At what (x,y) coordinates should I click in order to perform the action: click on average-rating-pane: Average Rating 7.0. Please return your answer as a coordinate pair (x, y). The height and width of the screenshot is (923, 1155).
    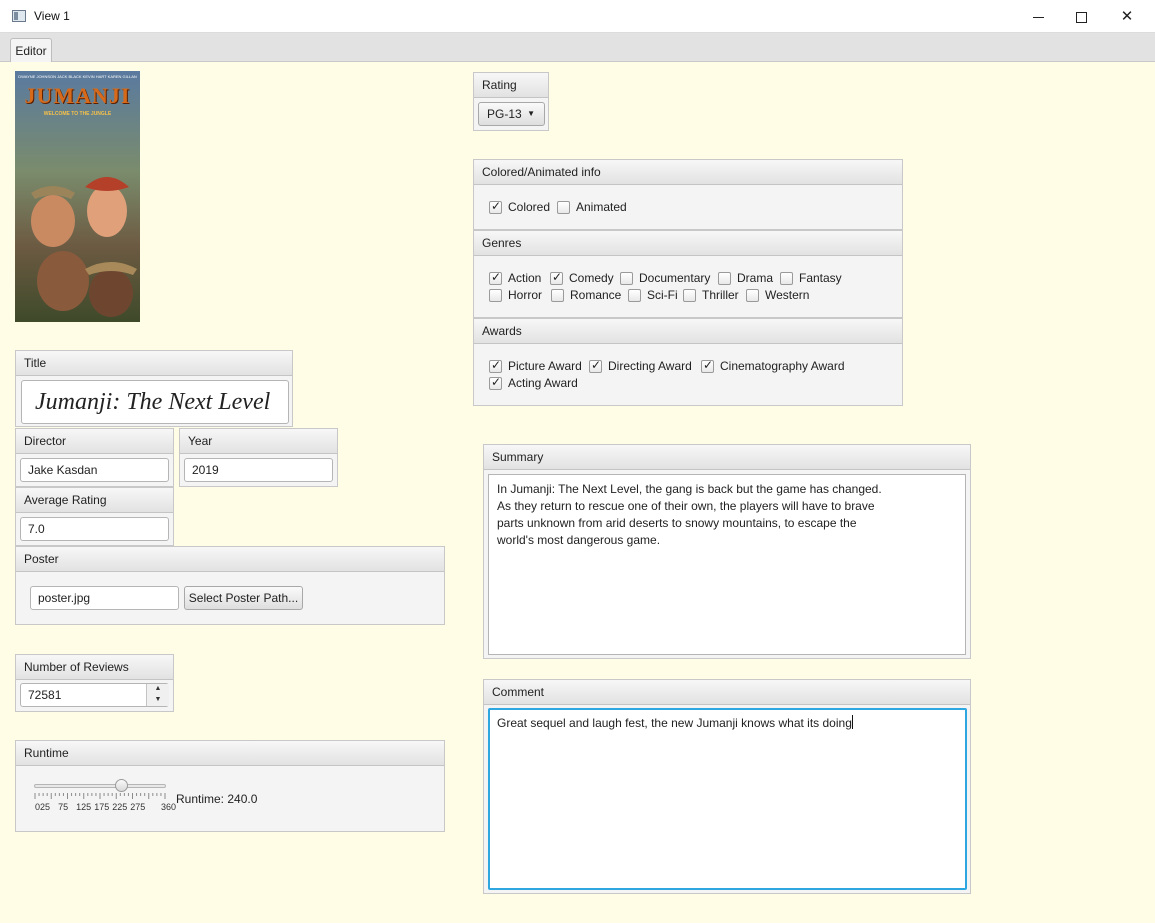
    Looking at the image, I should click on (94, 516).